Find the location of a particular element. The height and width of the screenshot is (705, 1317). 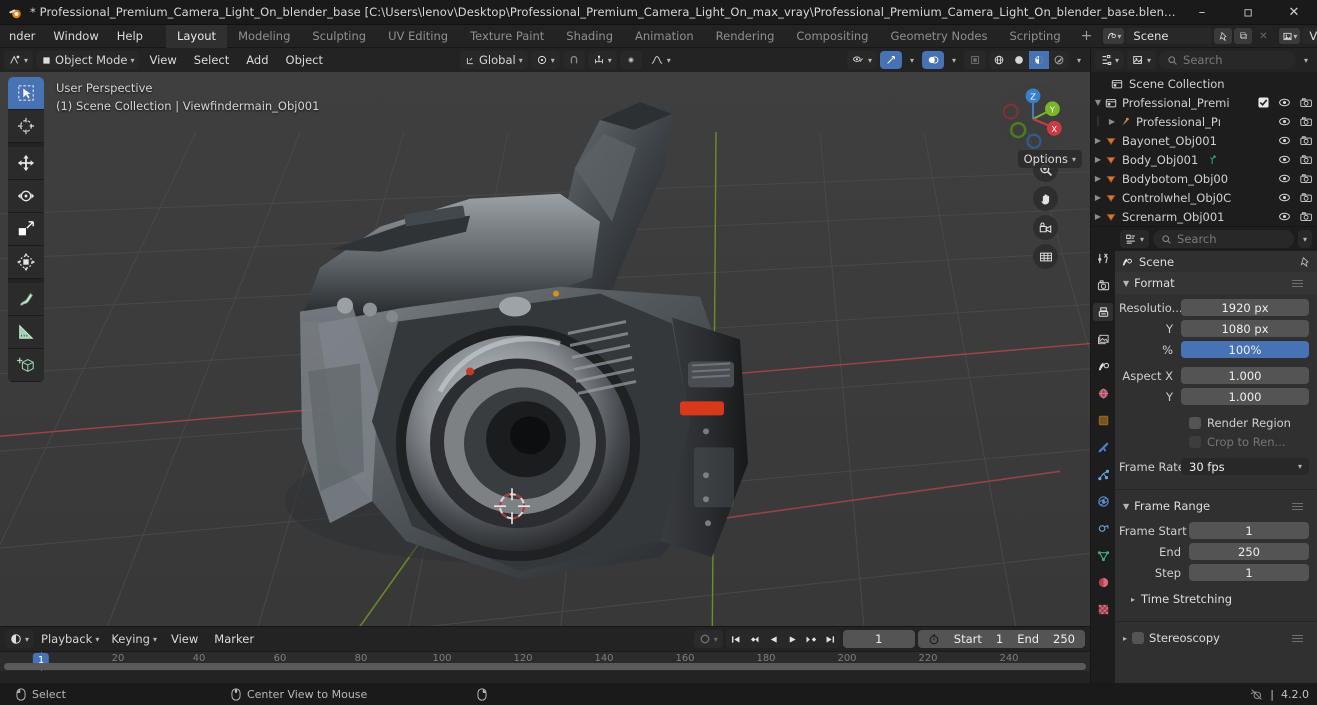

transform-tool is located at coordinates (26, 262).